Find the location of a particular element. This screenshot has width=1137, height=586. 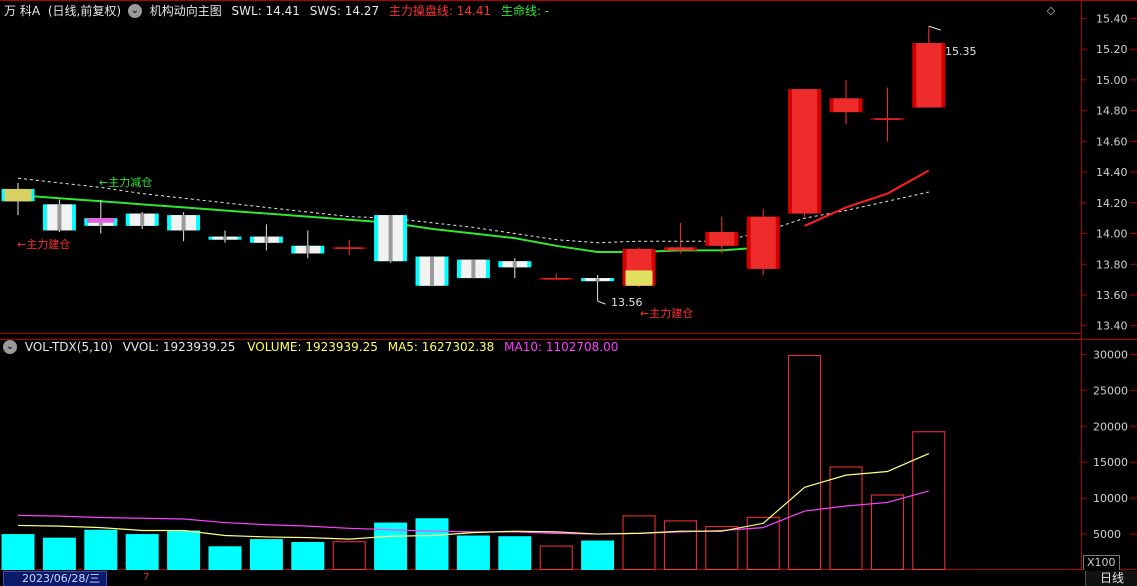

swl-value: SWL: 14.41 is located at coordinates (265, 11).